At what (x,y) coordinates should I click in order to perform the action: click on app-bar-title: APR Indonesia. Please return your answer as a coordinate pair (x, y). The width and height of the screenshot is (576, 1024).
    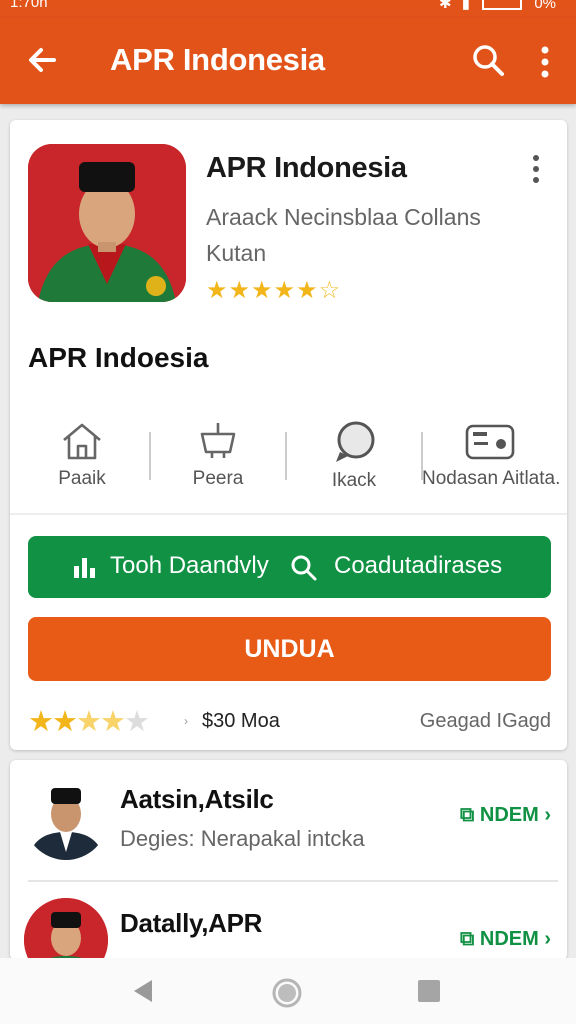
    Looking at the image, I should click on (217, 59).